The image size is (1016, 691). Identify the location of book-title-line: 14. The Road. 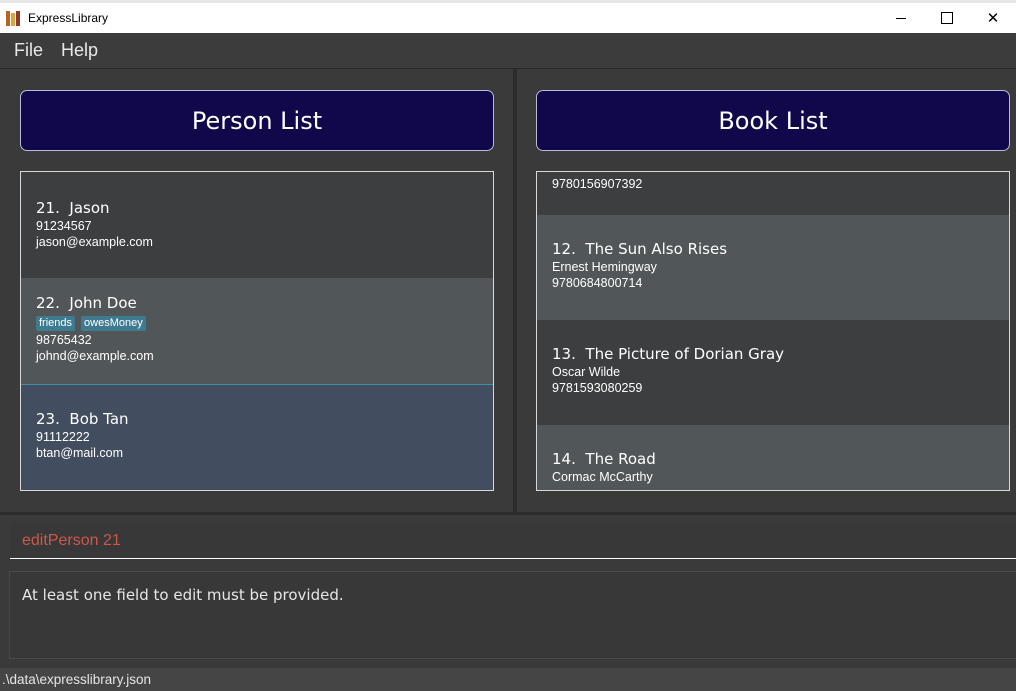
(780, 459).